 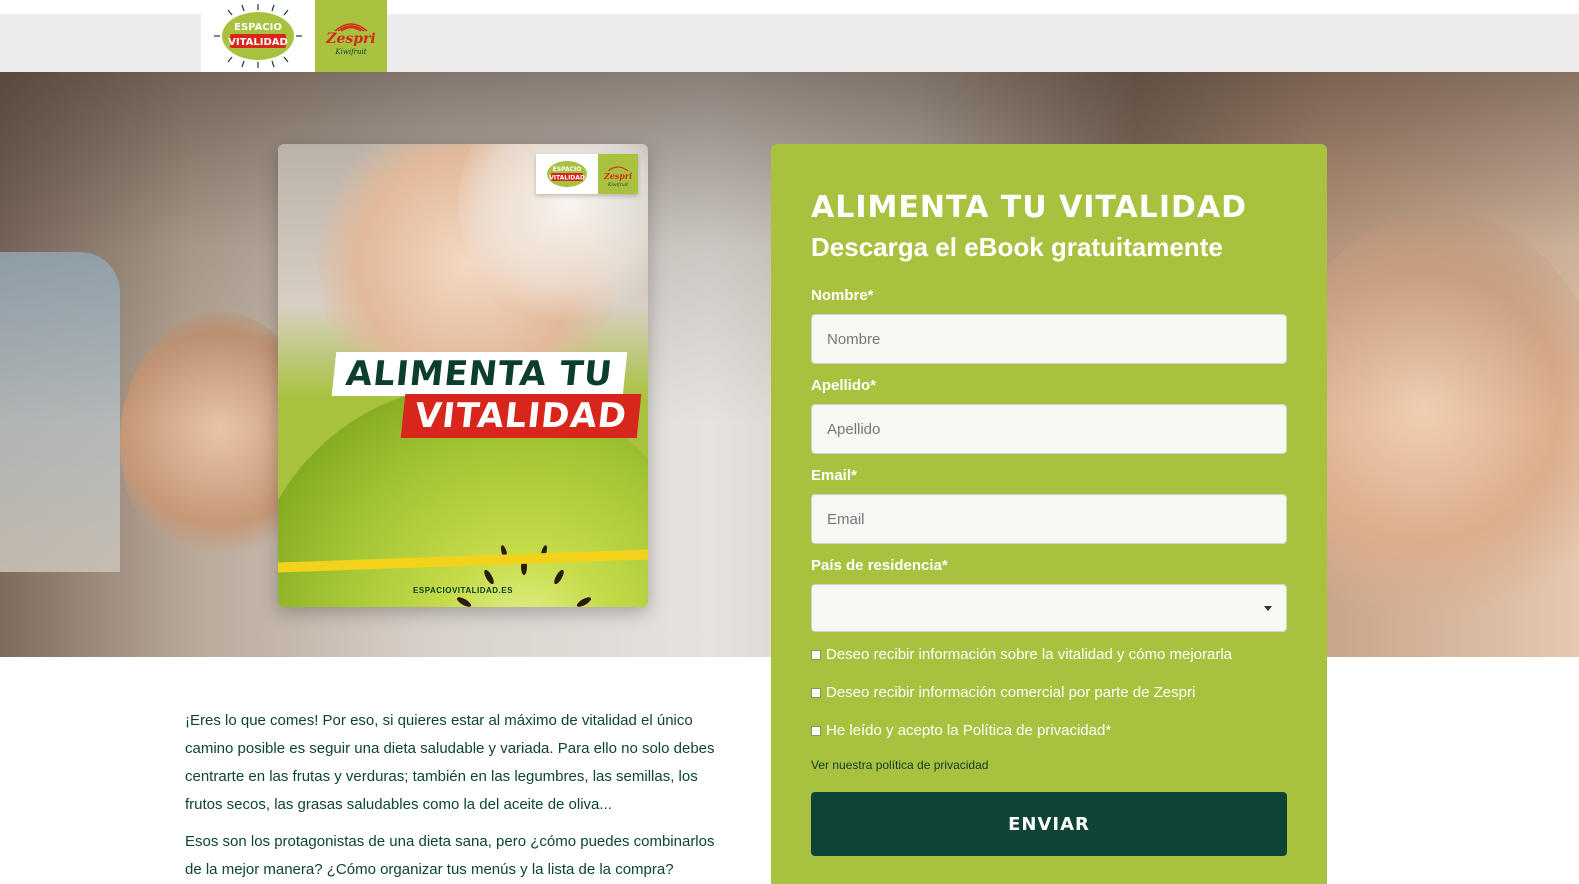 I want to click on form-subtitle: Descarga el eBook gratuitamente, so click(x=1017, y=247).